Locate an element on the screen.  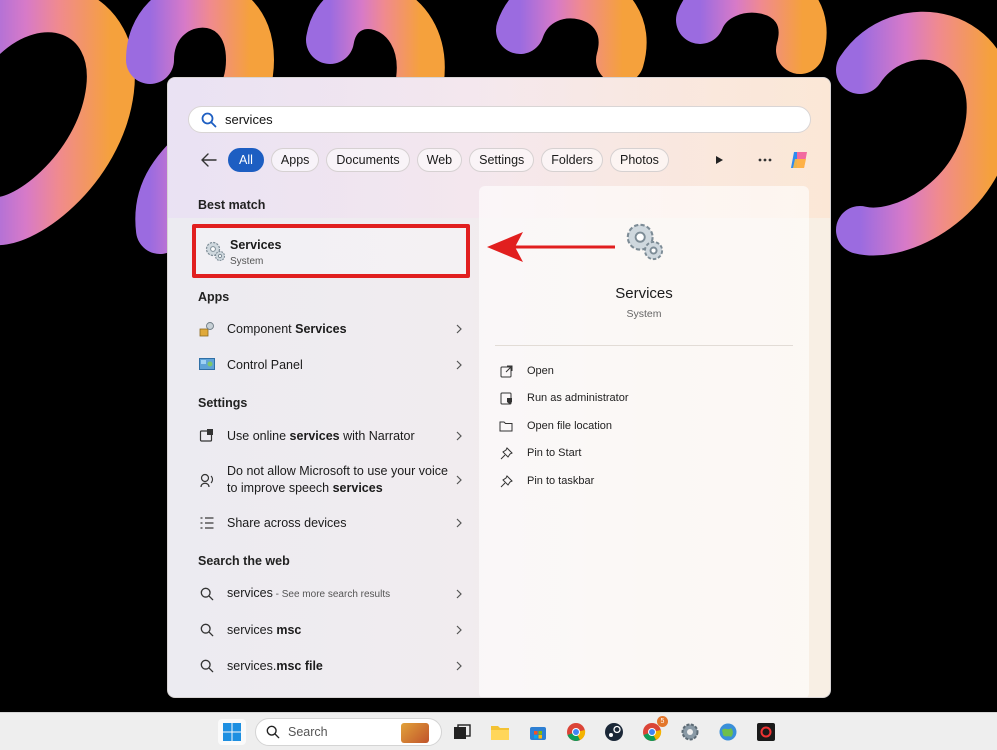
red-arrow-annotation is located at coordinates (552, 248).